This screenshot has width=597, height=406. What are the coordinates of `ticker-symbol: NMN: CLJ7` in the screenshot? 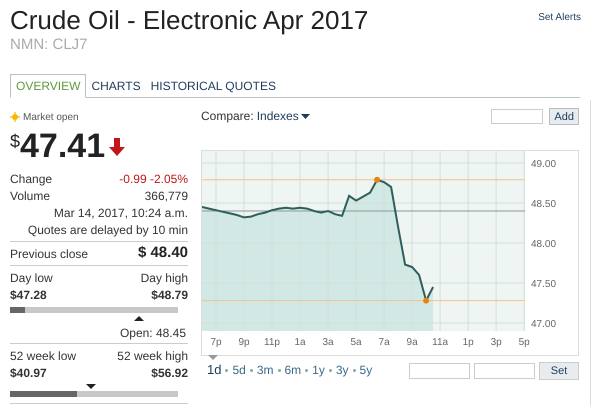 It's located at (49, 45).